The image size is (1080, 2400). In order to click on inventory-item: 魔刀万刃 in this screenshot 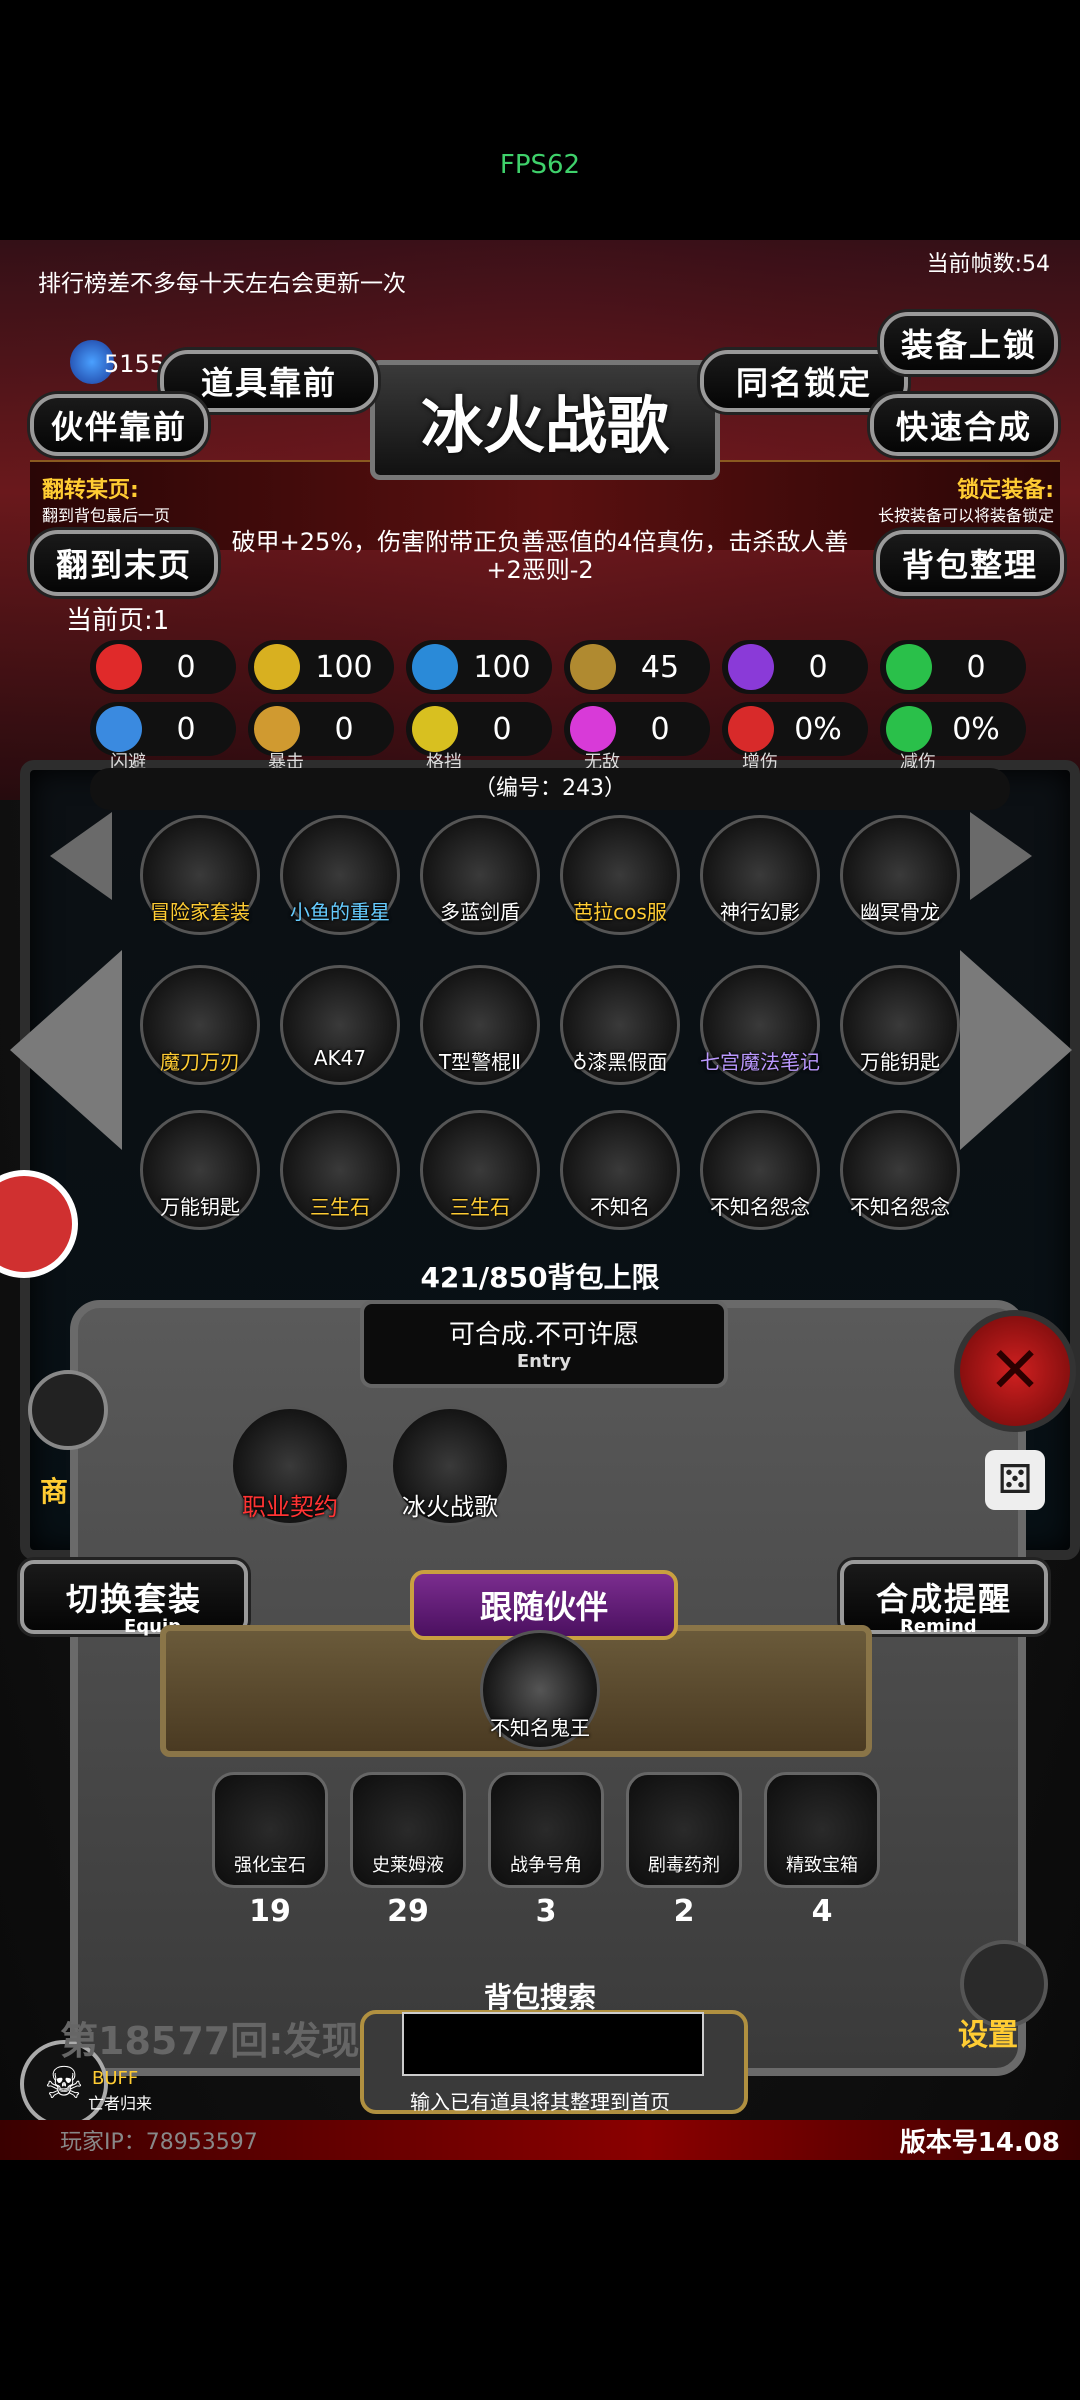, I will do `click(200, 1025)`.